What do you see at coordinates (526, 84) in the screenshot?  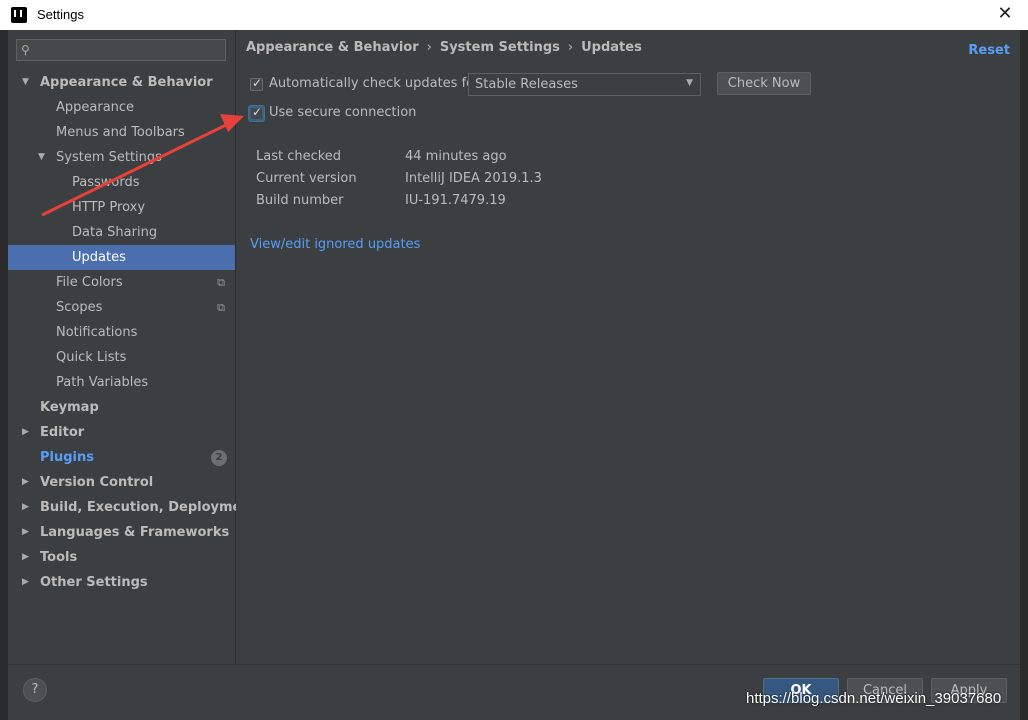 I see `update-channel-value: Stable Releases` at bounding box center [526, 84].